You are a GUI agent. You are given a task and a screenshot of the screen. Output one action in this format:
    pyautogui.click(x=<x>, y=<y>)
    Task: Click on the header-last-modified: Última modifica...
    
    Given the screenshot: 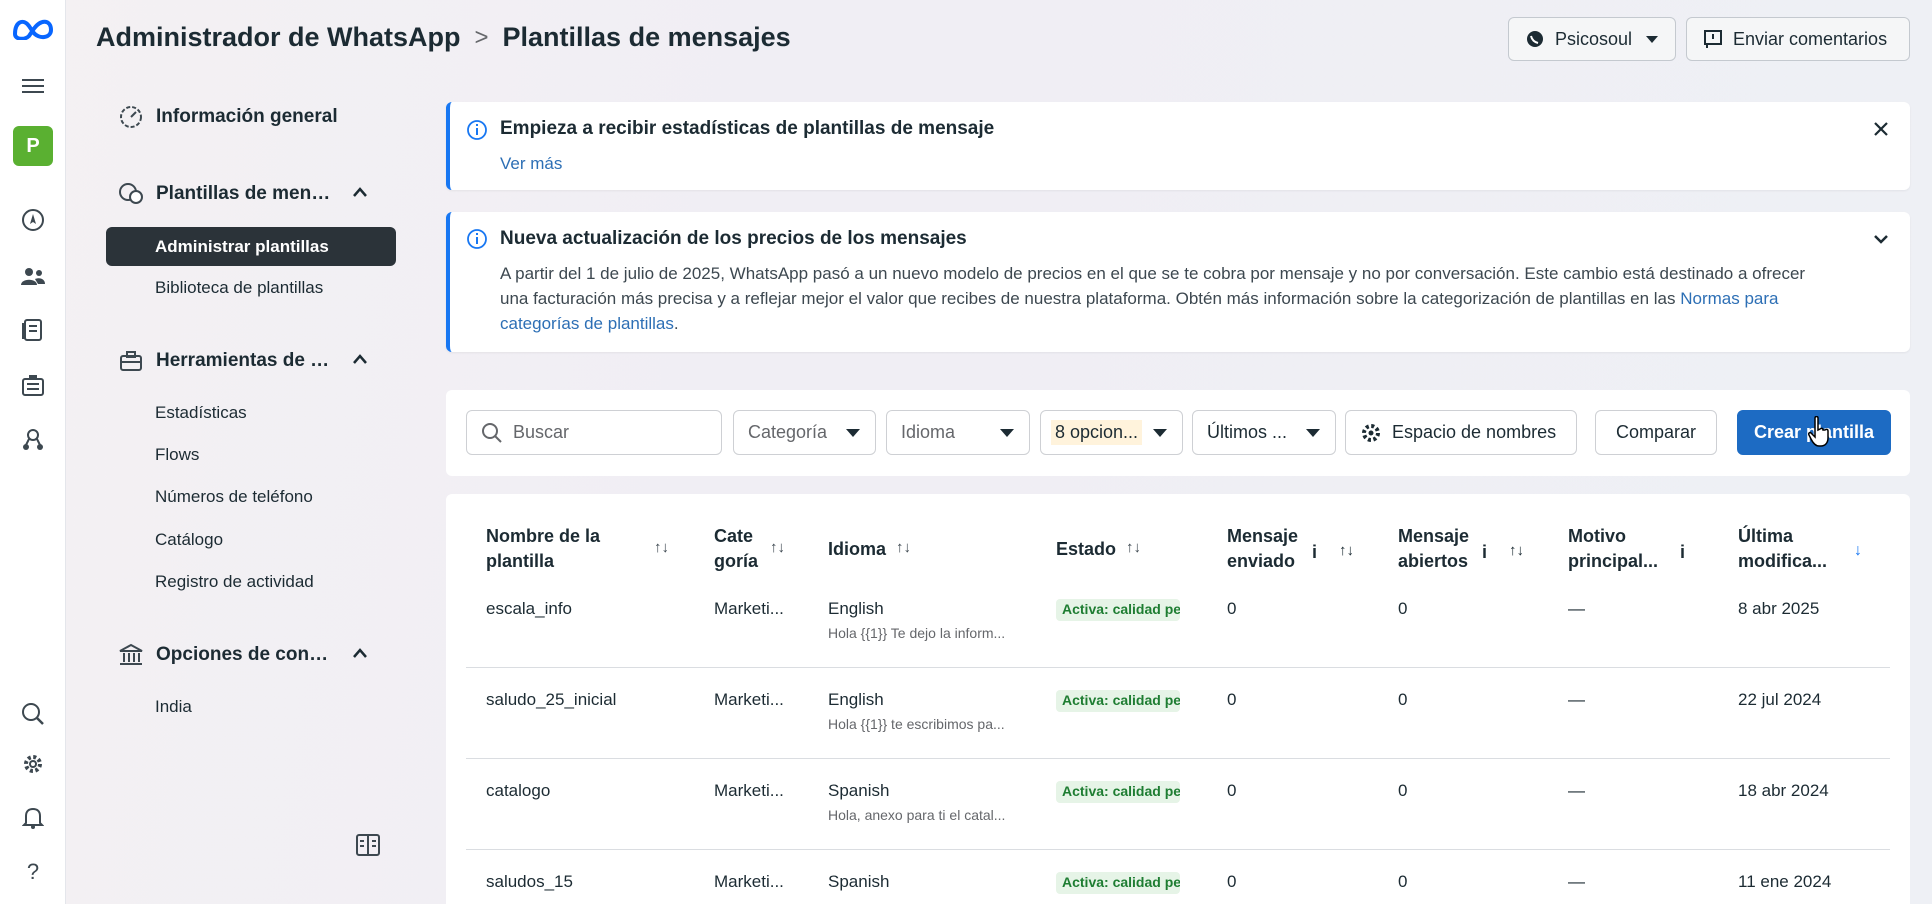 What is the action you would take?
    pyautogui.click(x=1782, y=549)
    